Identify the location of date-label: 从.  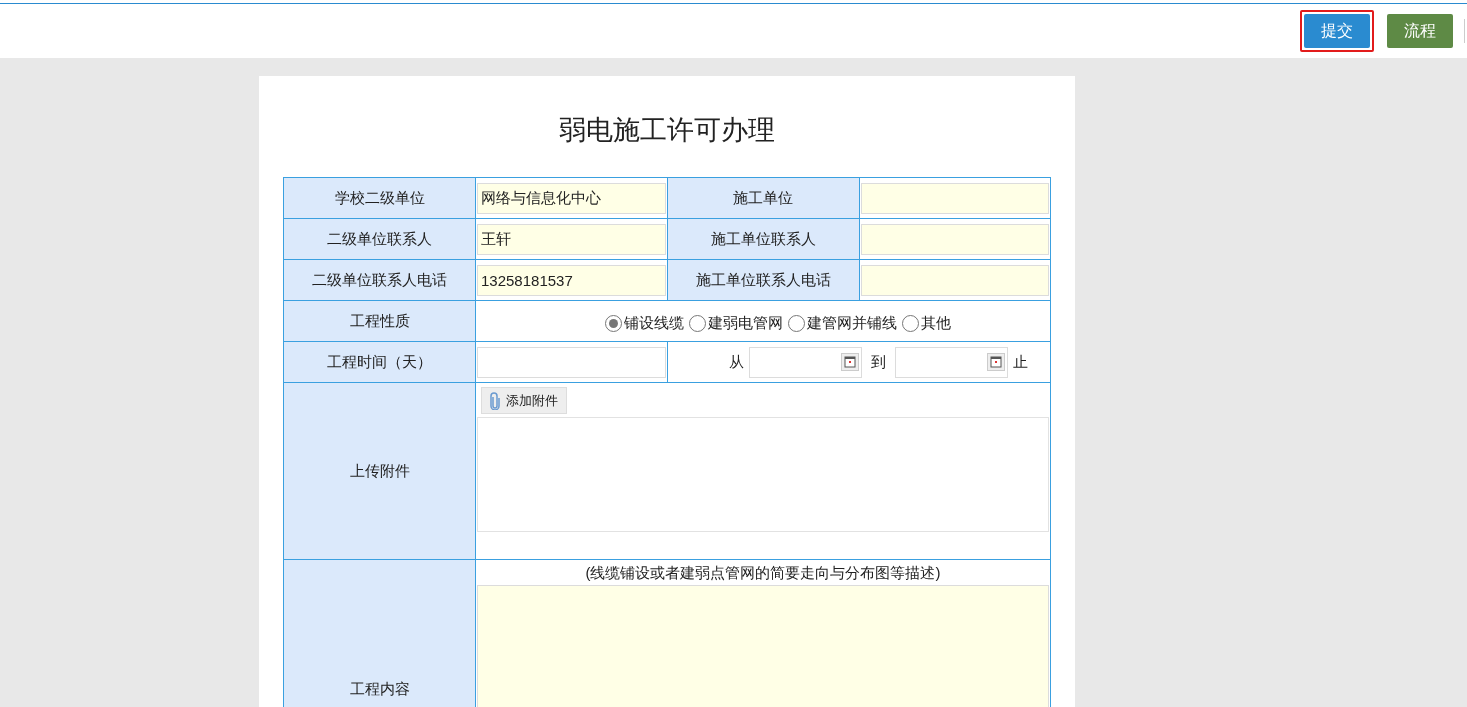
(737, 361).